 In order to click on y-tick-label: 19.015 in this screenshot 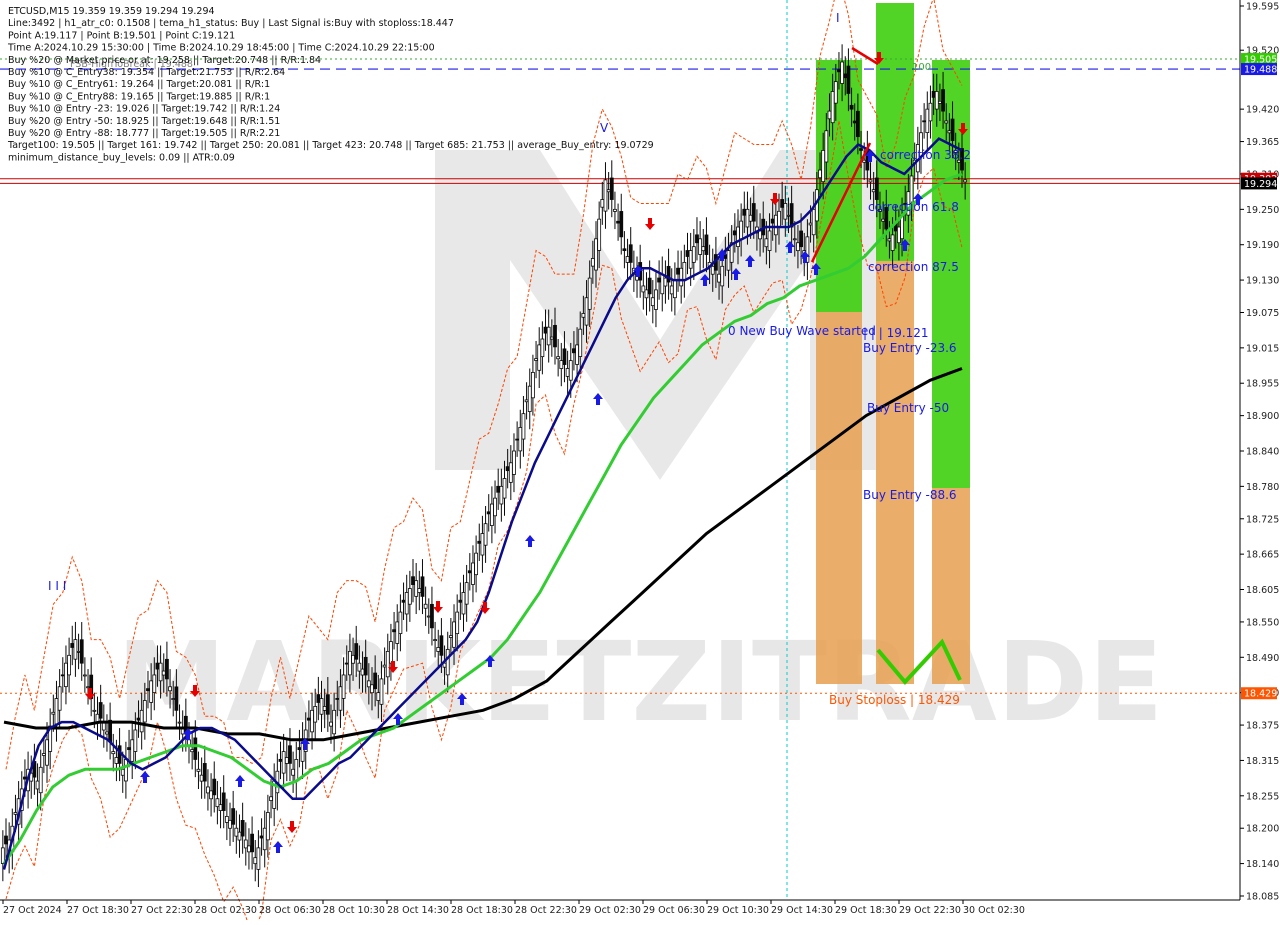, I will do `click(1262, 348)`.